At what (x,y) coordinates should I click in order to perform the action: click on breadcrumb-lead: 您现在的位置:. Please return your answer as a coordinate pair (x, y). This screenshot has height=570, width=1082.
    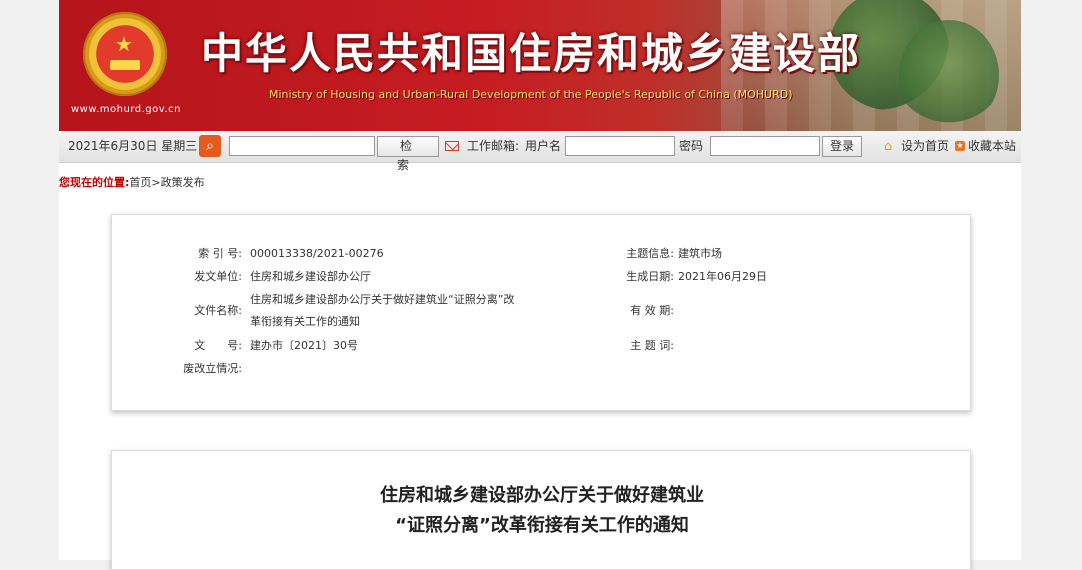
    Looking at the image, I should click on (94, 182).